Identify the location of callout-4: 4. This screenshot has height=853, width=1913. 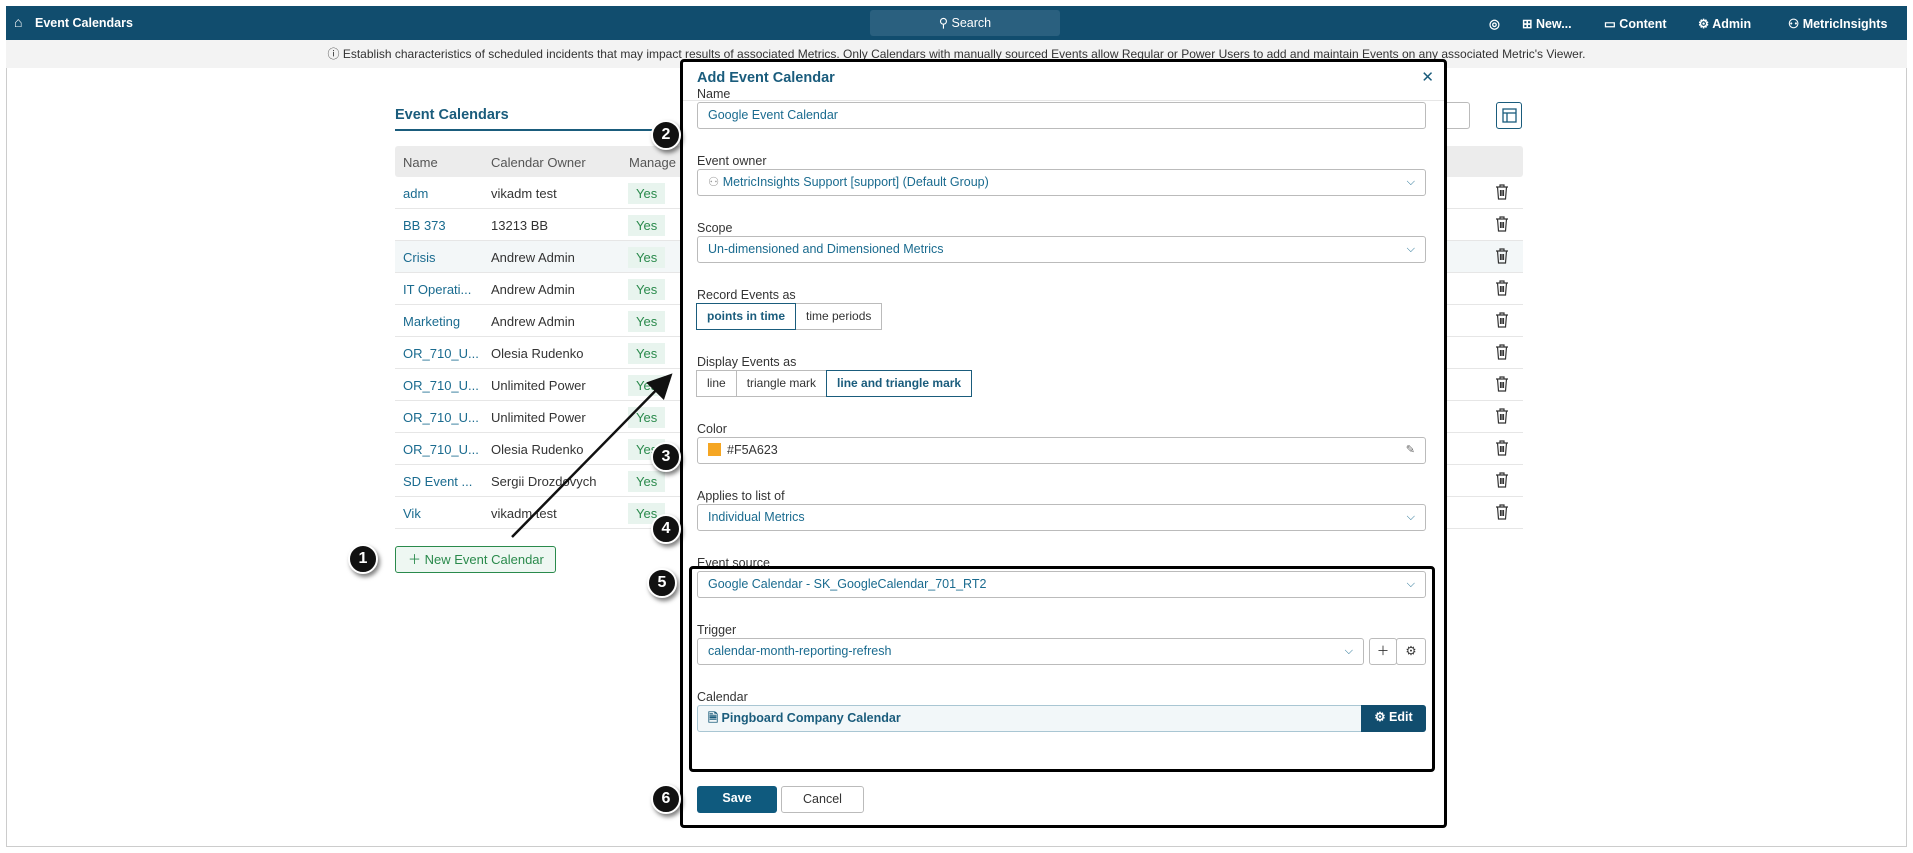
(666, 529).